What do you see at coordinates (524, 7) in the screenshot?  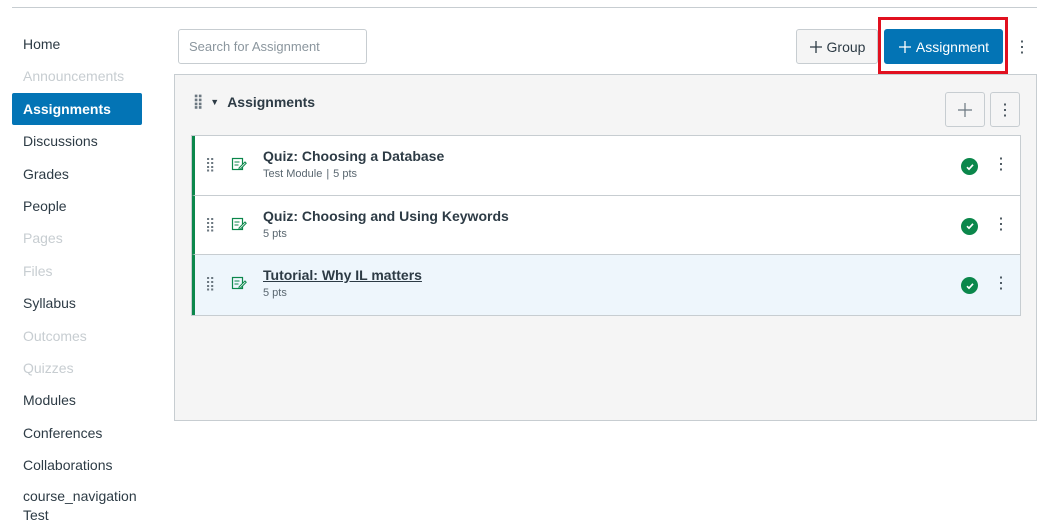 I see `top-divider` at bounding box center [524, 7].